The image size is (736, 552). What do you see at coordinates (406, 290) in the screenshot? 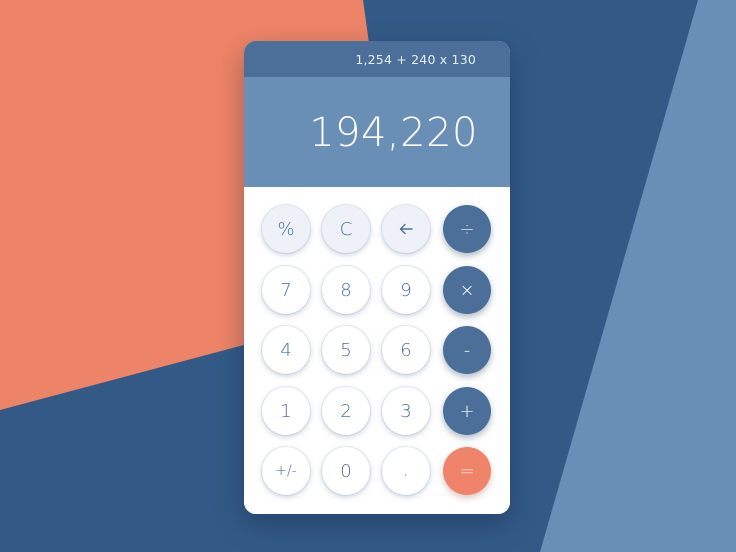
I see `digit-9-button: 9` at bounding box center [406, 290].